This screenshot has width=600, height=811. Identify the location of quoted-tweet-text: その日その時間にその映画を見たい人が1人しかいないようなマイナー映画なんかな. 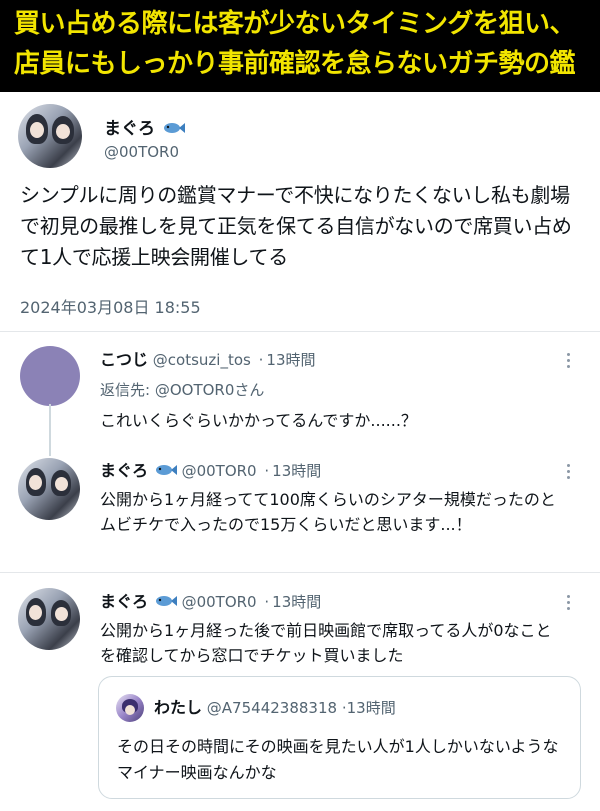
(338, 759).